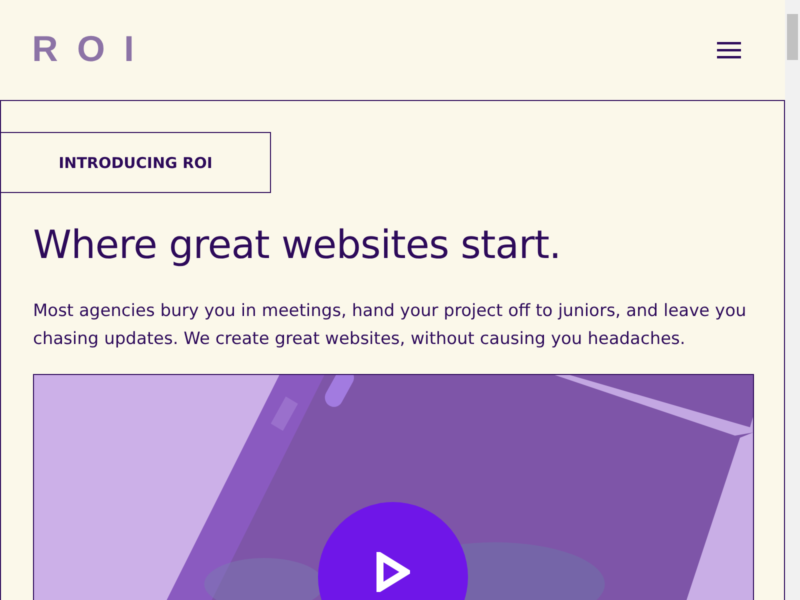  What do you see at coordinates (93, 49) in the screenshot?
I see `logo: ROI` at bounding box center [93, 49].